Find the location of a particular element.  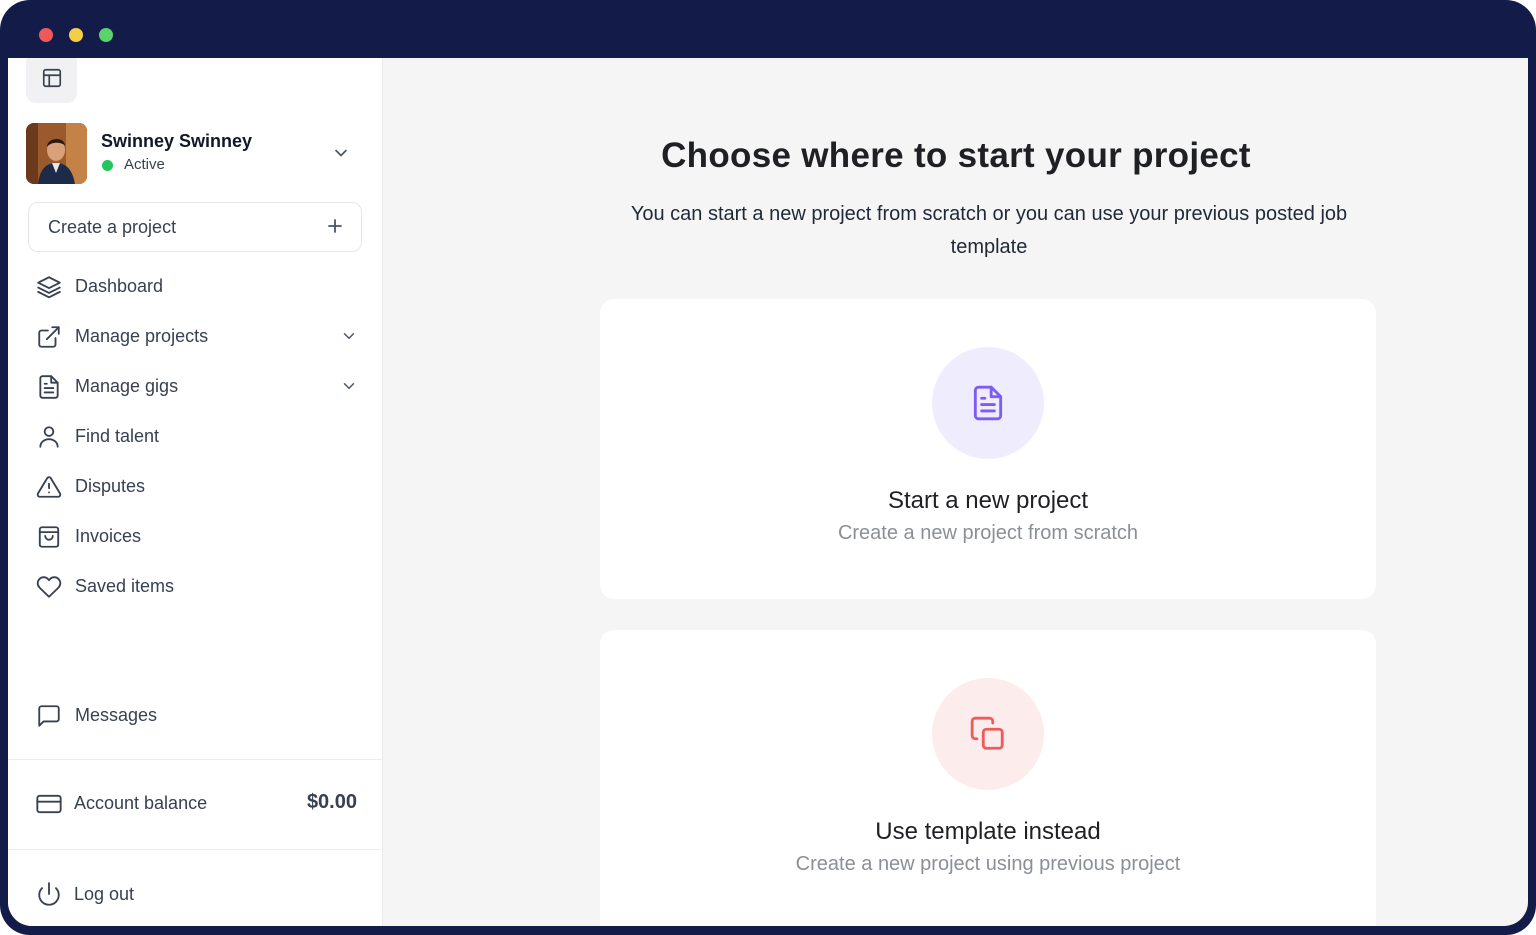

shopping-bag-icon is located at coordinates (49, 537).